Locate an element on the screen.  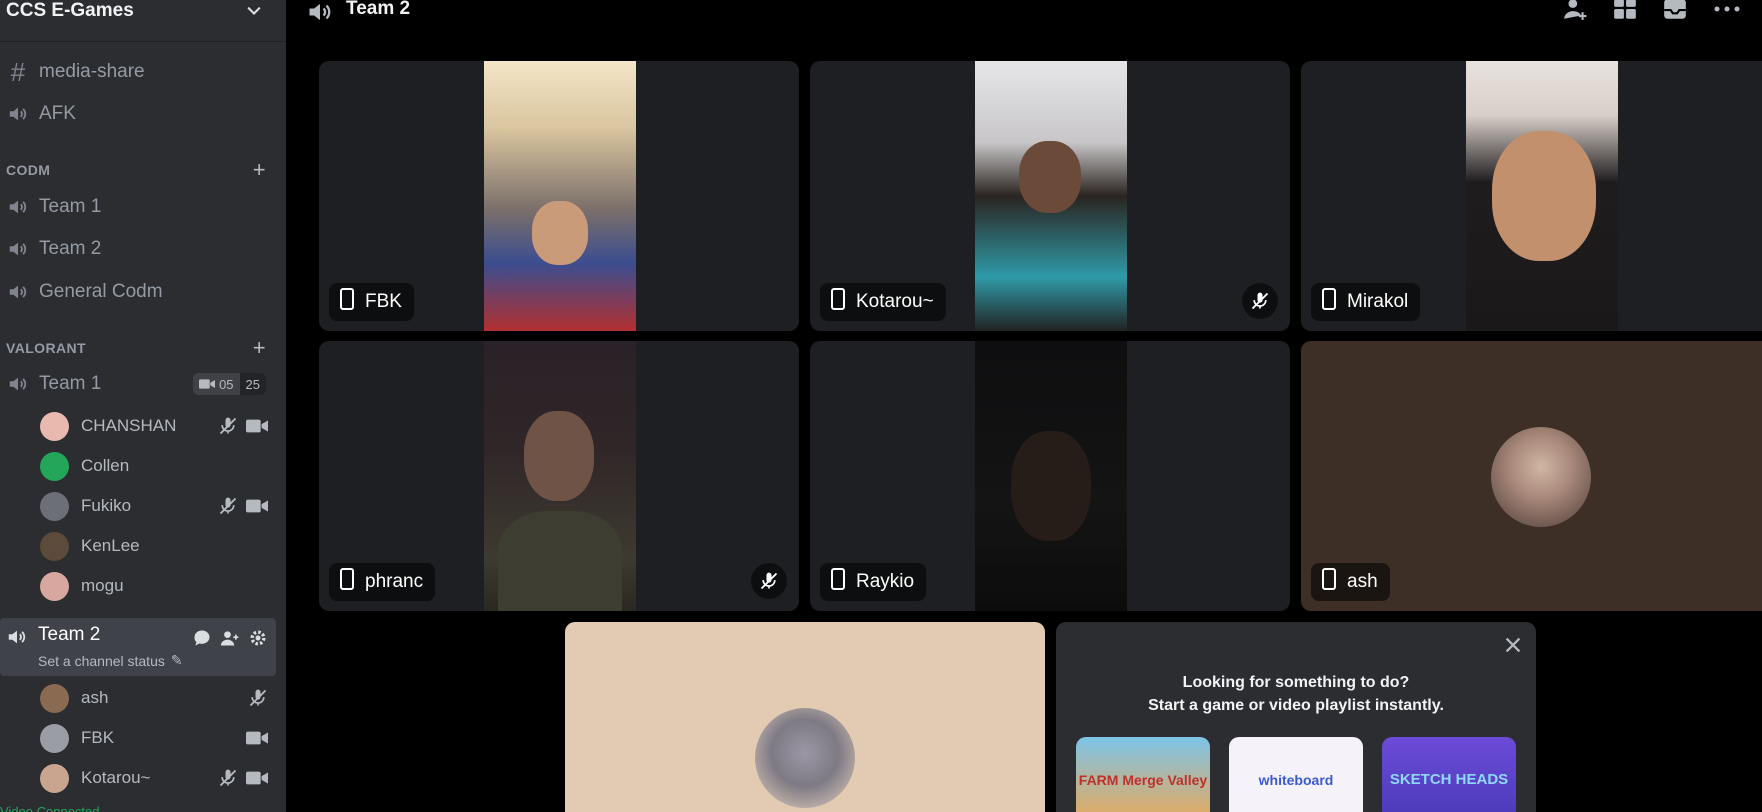
voice-connected-status: Video Connected is located at coordinates (50, 808).